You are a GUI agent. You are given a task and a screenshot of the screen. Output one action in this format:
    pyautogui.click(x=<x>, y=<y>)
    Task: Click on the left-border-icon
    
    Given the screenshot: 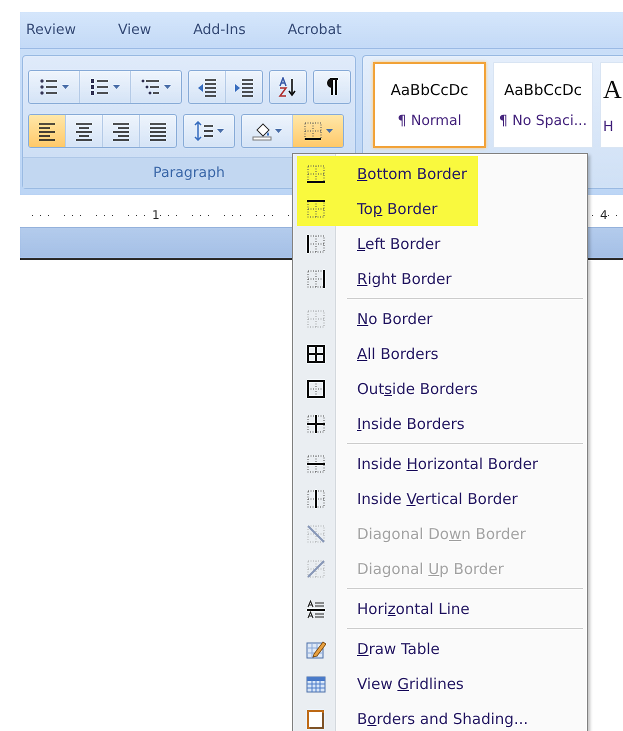 What is the action you would take?
    pyautogui.click(x=316, y=244)
    